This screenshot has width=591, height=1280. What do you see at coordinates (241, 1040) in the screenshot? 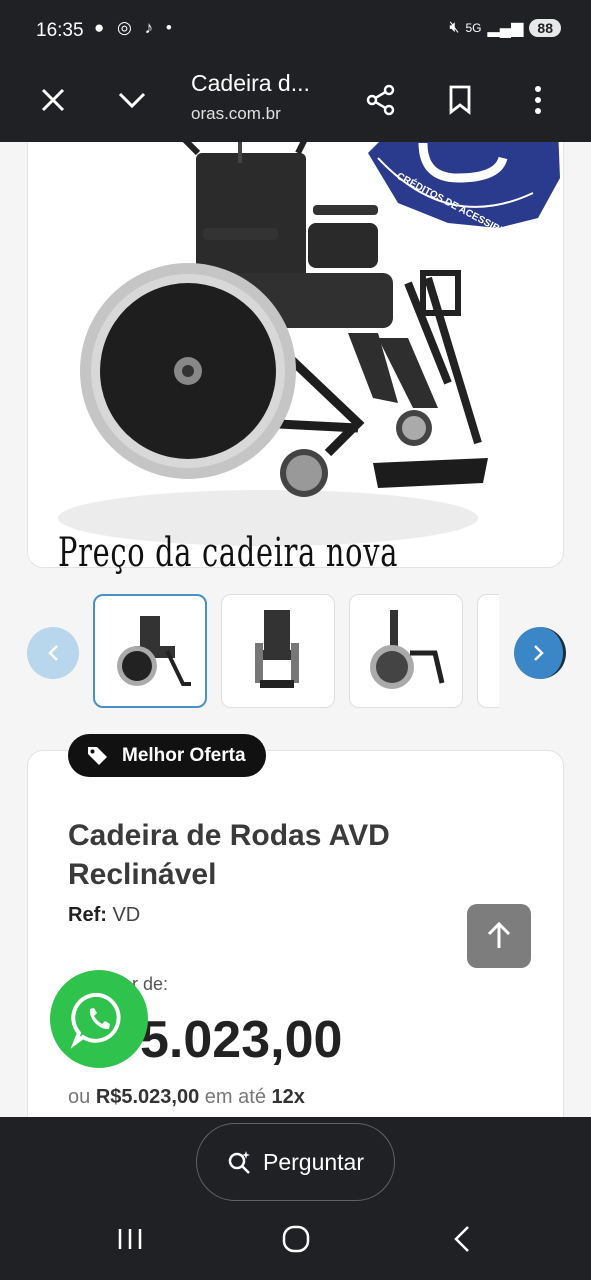
I see `product-price: 5.023,00` at bounding box center [241, 1040].